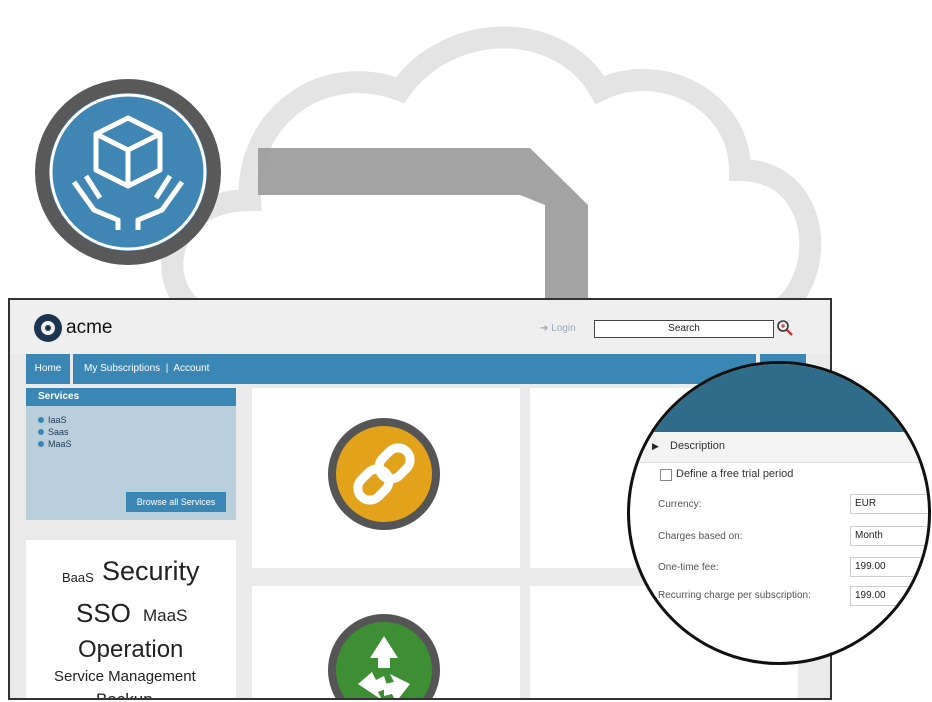  I want to click on package-hands-icon, so click(128, 172).